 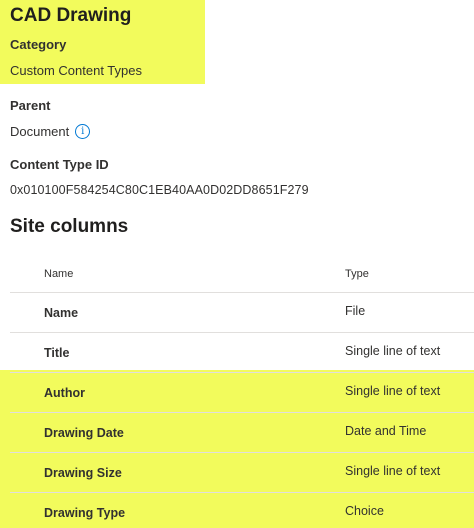 I want to click on row-name: Drawing Date, so click(x=84, y=433).